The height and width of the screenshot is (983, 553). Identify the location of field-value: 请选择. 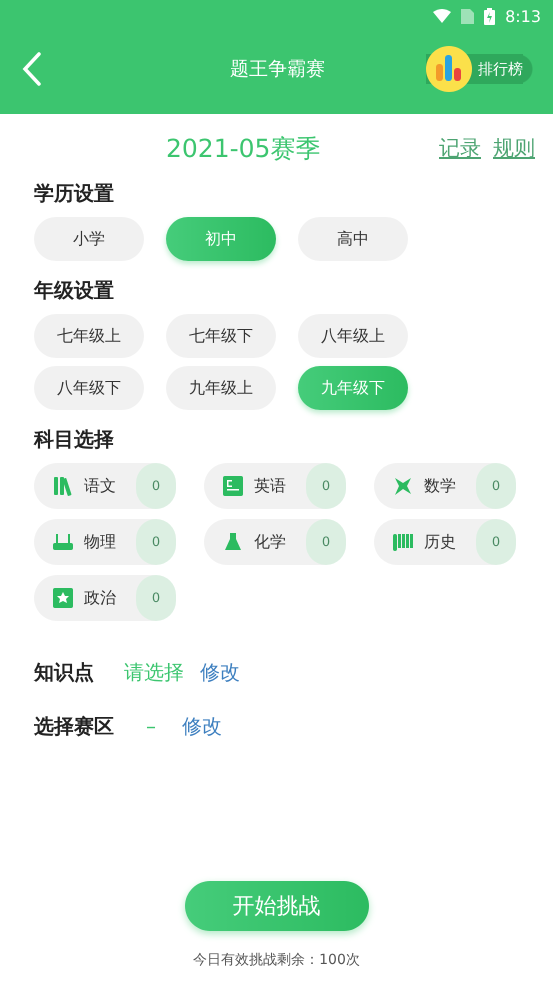
(154, 672).